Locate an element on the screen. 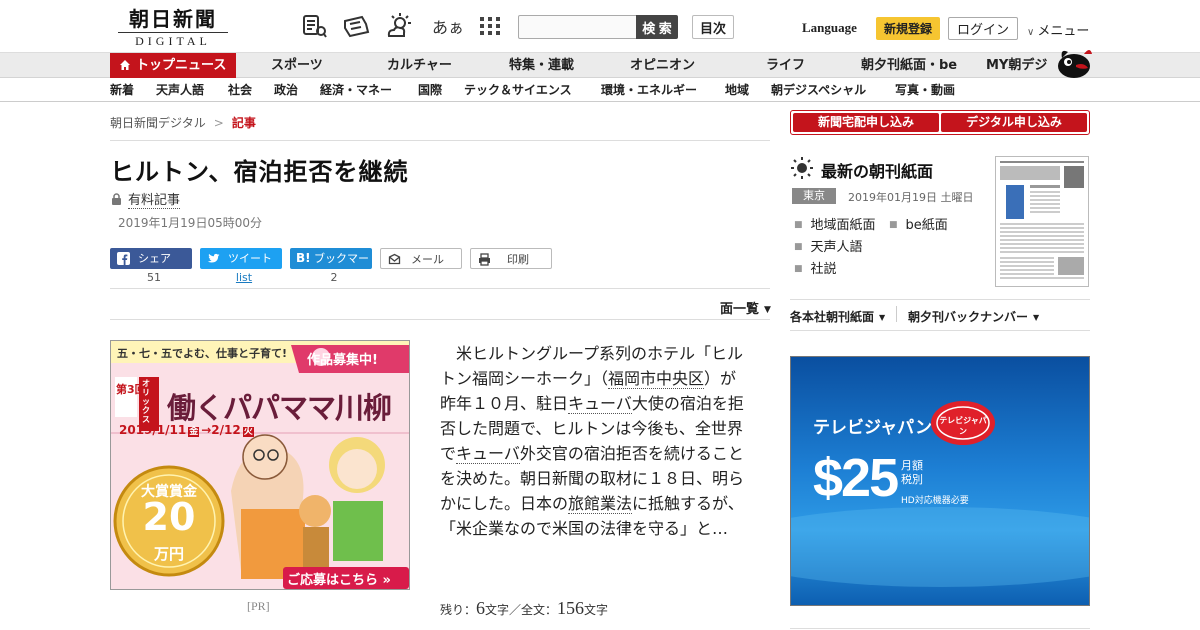 This screenshot has height=630, width=1200. ad-senryu-period-end: 2/12 is located at coordinates (226, 430).